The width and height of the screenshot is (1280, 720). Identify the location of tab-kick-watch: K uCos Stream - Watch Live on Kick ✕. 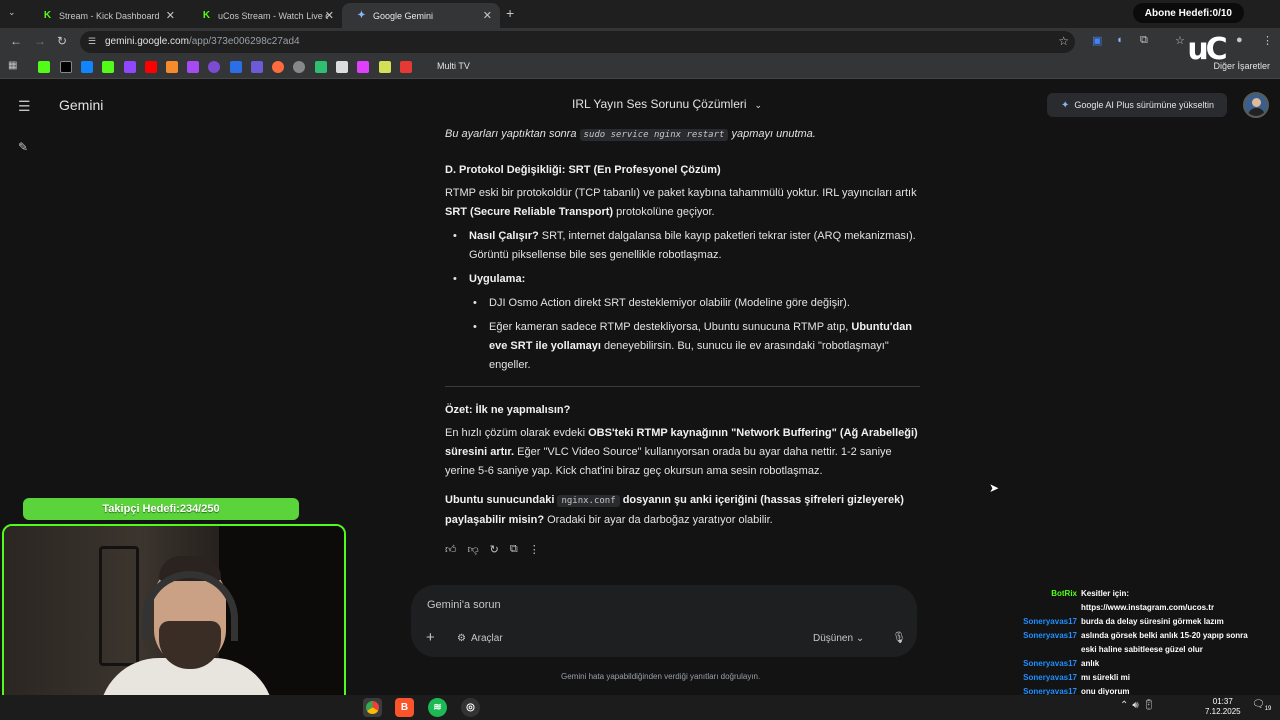
(264, 15).